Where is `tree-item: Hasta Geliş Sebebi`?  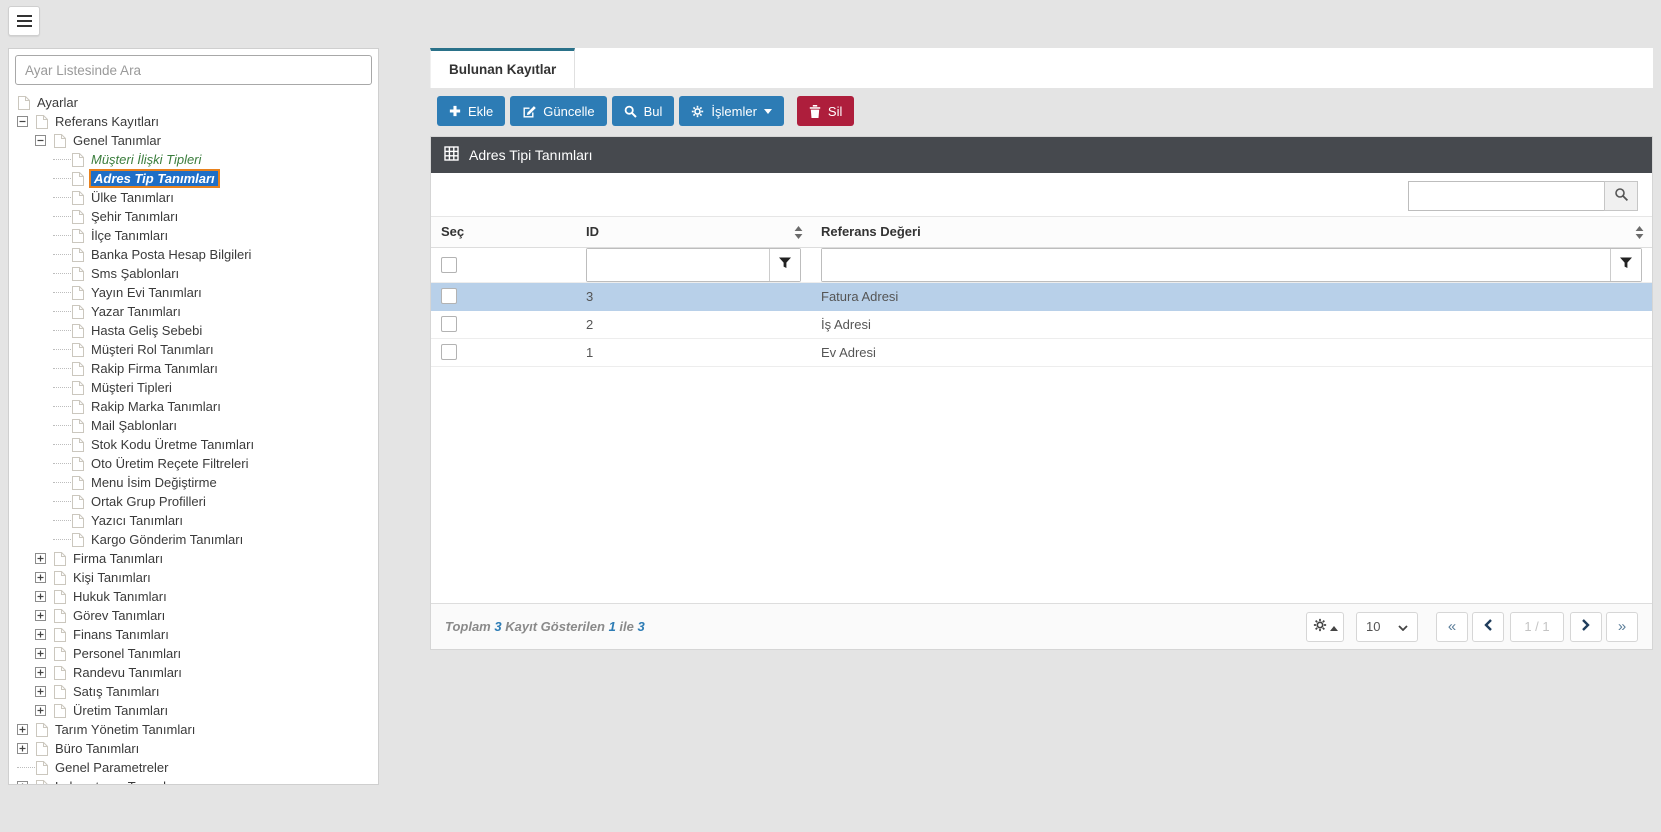 tree-item: Hasta Geliş Sebebi is located at coordinates (193, 330).